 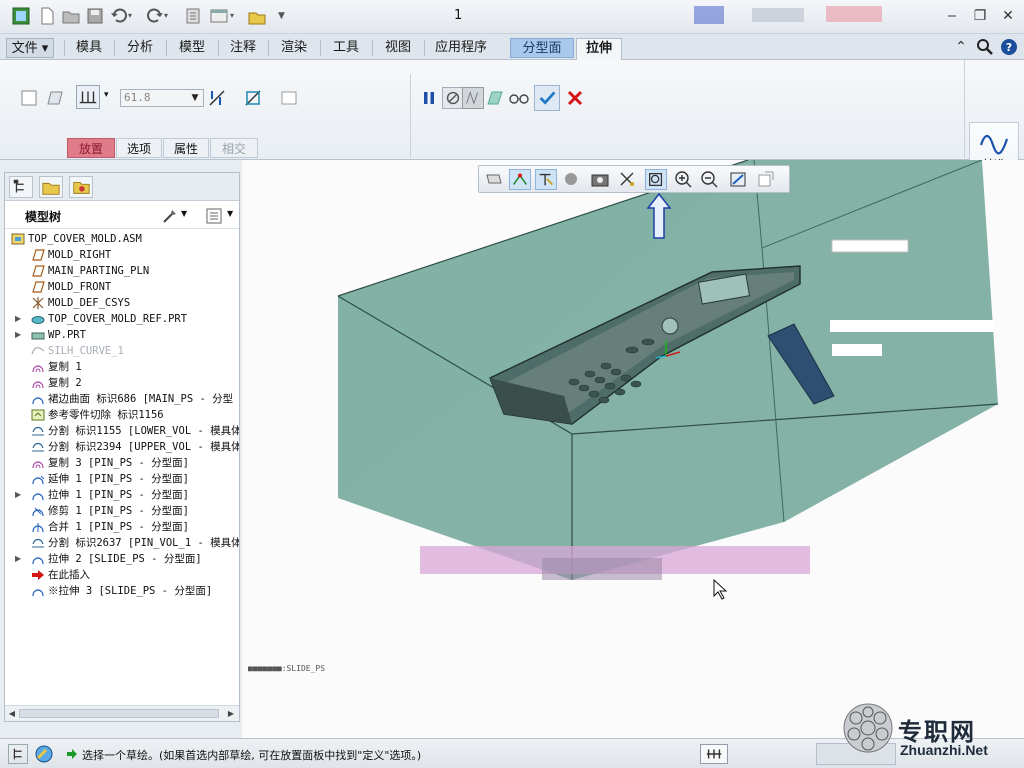 I want to click on appearance-icon, so click(x=572, y=179).